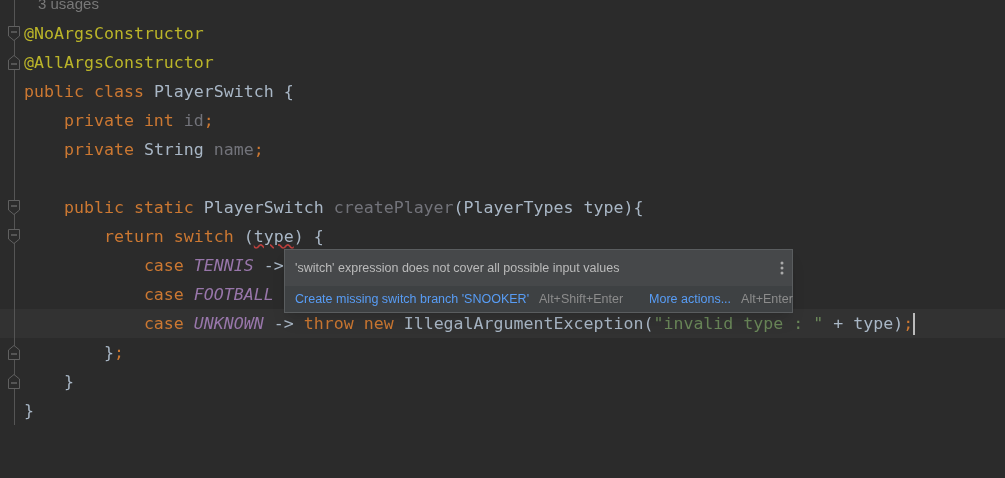 The height and width of the screenshot is (478, 1005). What do you see at coordinates (113, 353) in the screenshot?
I see `code-line: };` at bounding box center [113, 353].